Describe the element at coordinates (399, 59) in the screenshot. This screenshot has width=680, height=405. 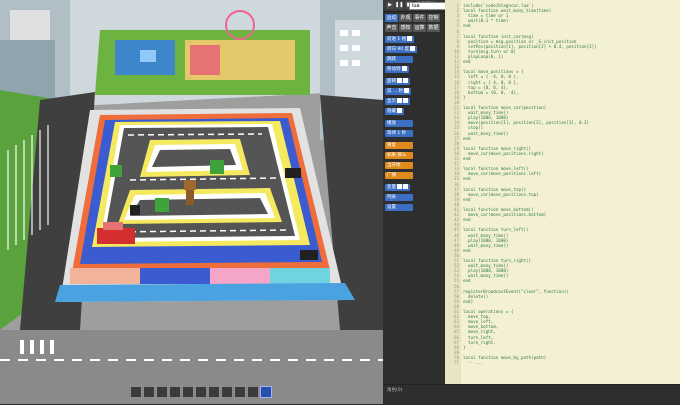
I see `palette-block: 跳跃` at that location.